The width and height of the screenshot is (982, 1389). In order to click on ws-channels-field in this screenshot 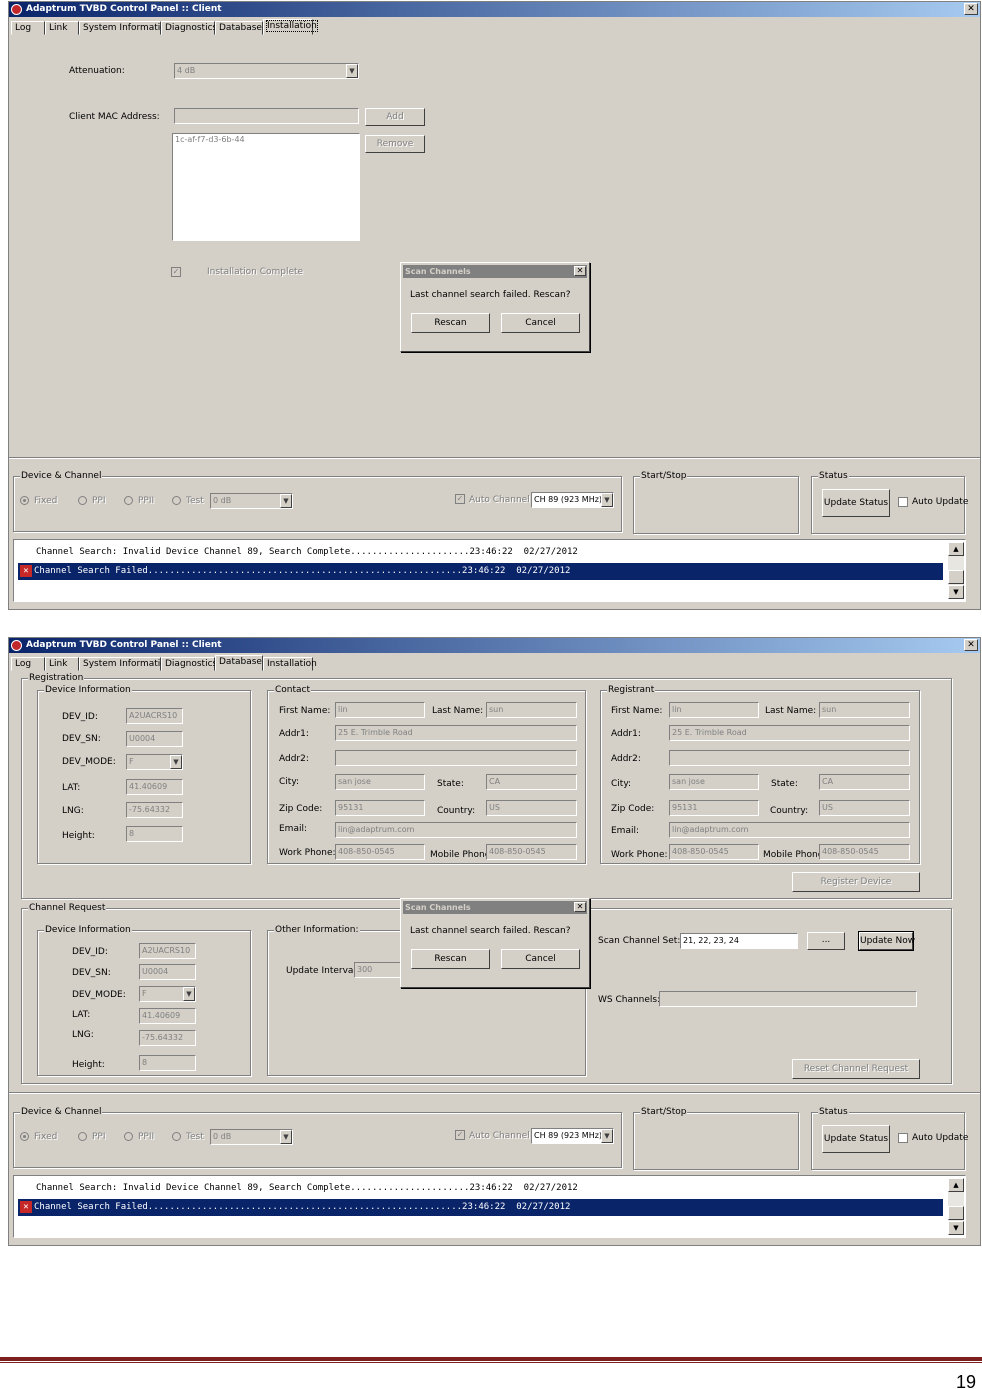, I will do `click(788, 999)`.